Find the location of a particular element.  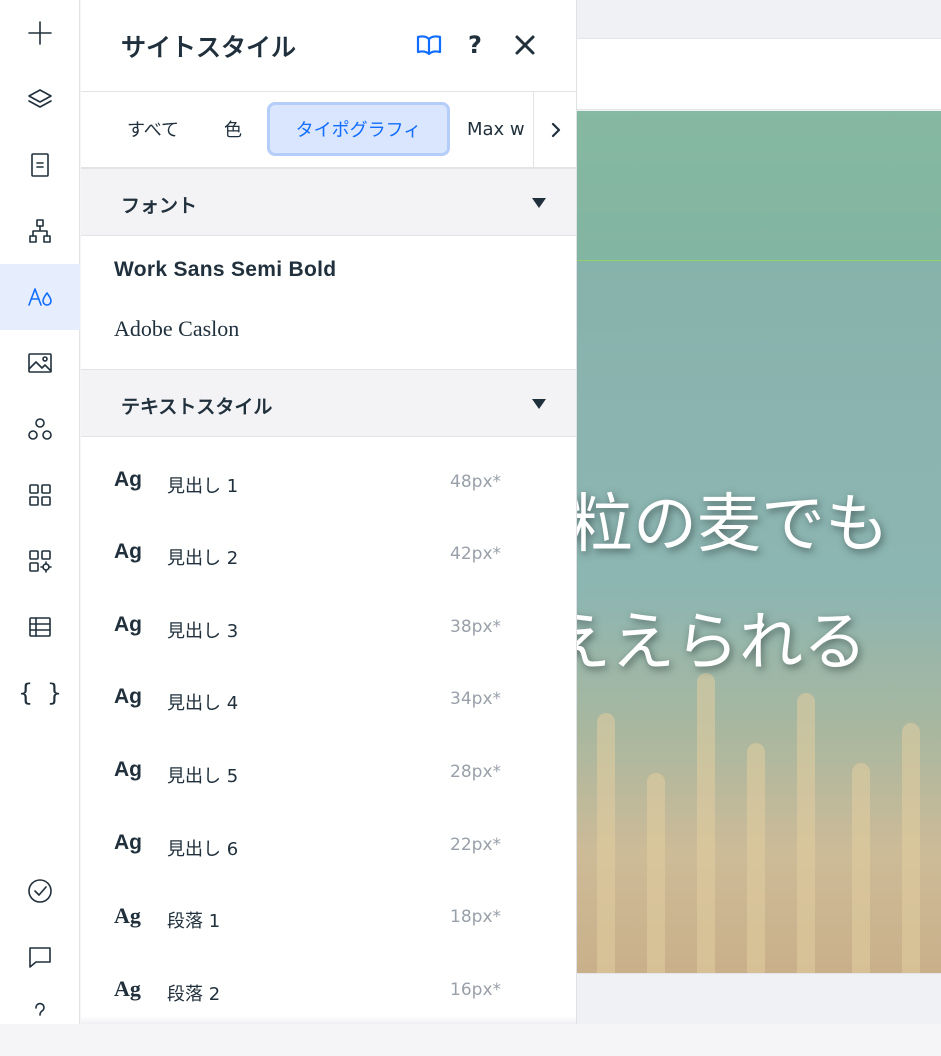

apps-network-button is located at coordinates (40, 429).